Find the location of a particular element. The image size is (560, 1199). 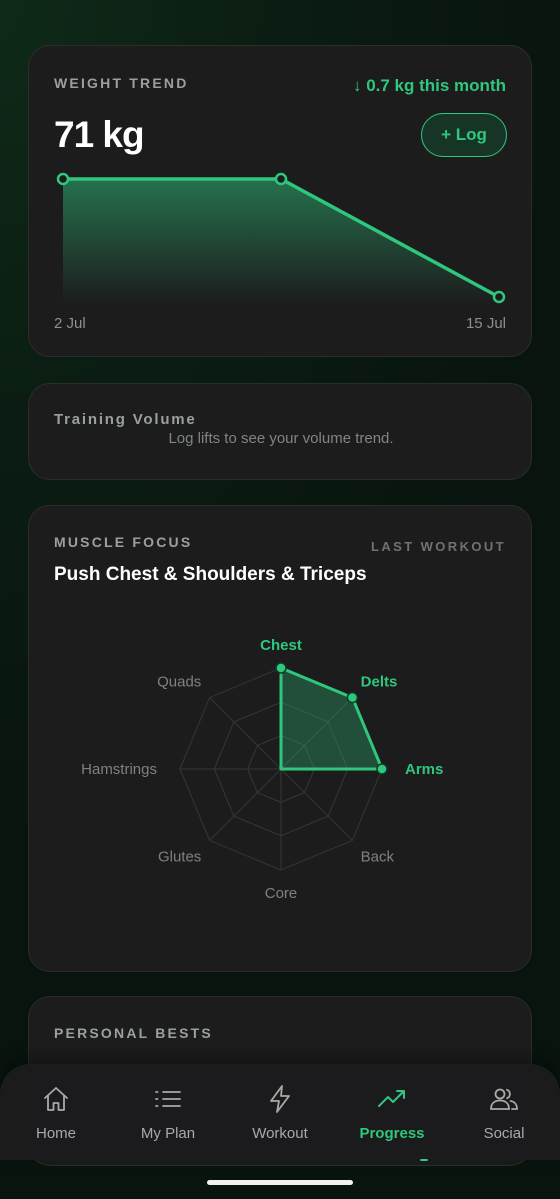

tab-progress-label: Progress is located at coordinates (392, 1133).